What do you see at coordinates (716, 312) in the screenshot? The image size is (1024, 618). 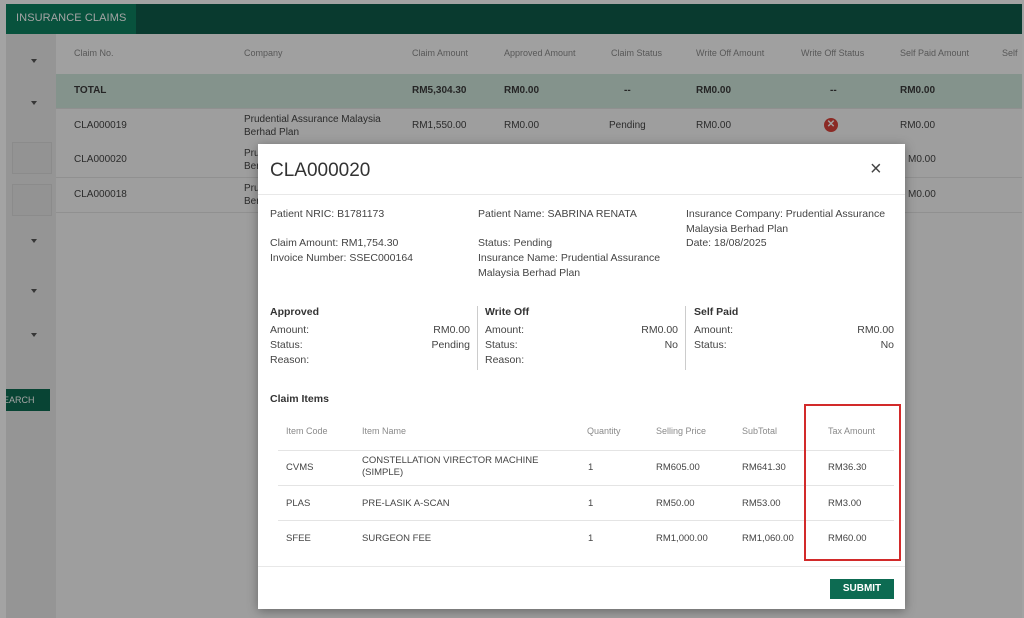 I see `self-paid-title: Self Paid` at bounding box center [716, 312].